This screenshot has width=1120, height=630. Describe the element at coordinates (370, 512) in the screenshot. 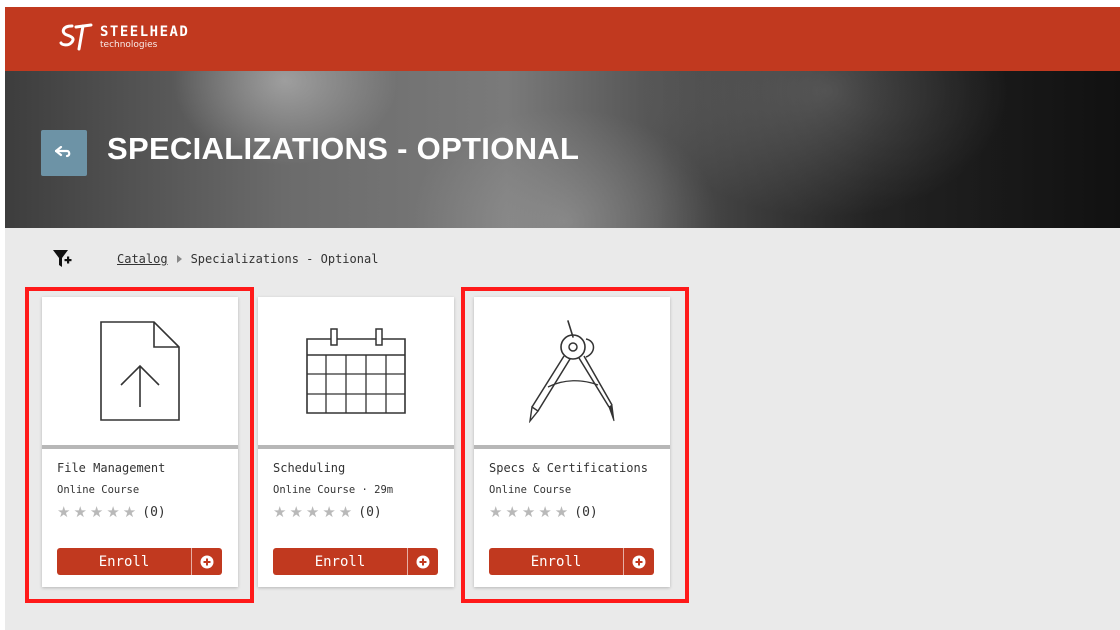

I see `rating-count: (0)` at that location.